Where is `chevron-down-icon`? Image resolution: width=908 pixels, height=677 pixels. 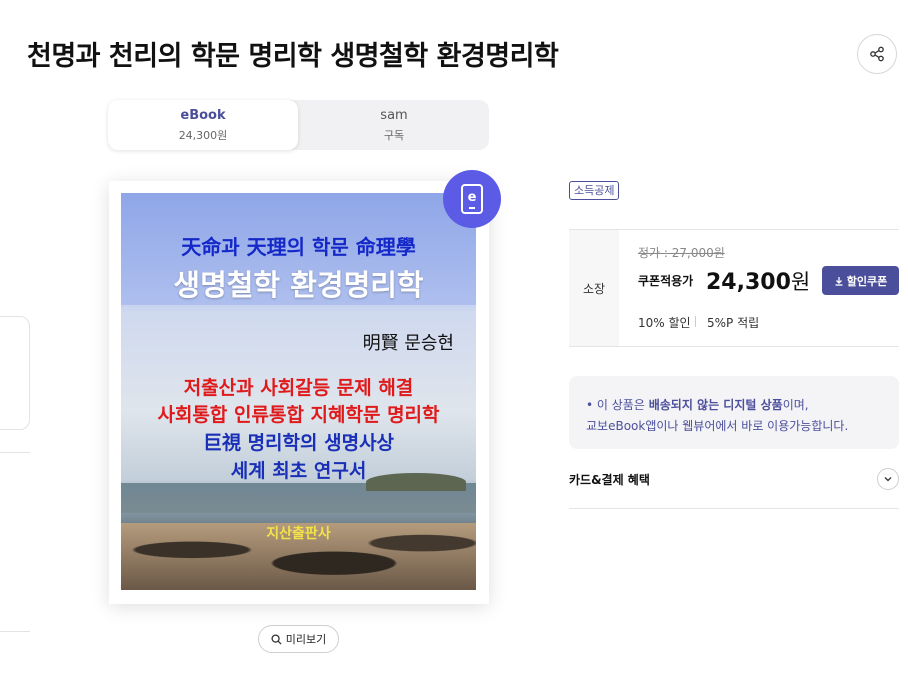 chevron-down-icon is located at coordinates (888, 479).